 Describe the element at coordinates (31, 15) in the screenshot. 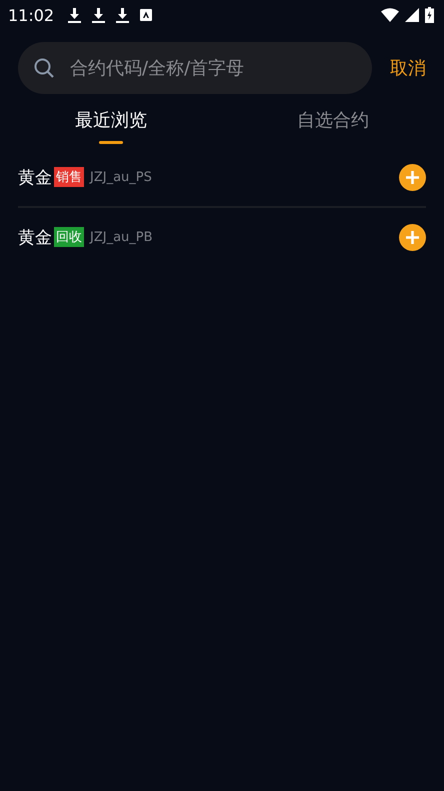

I see `status-time: 11:02` at that location.